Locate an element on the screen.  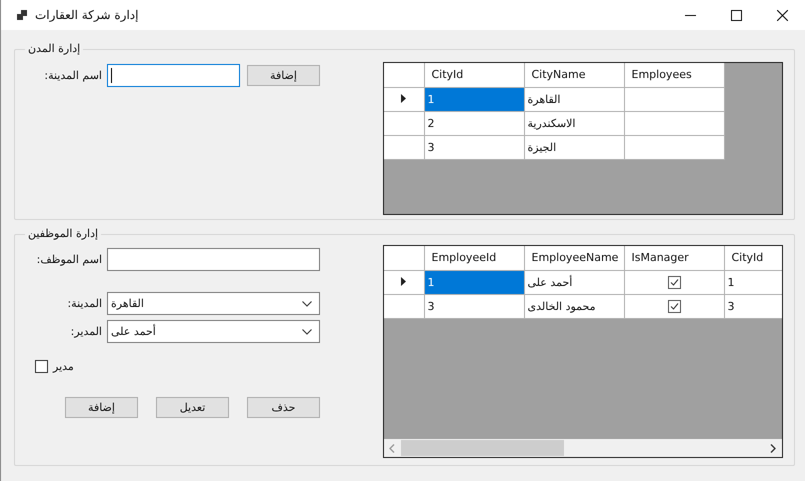
group-title: إدارة الموظفين is located at coordinates (63, 234).